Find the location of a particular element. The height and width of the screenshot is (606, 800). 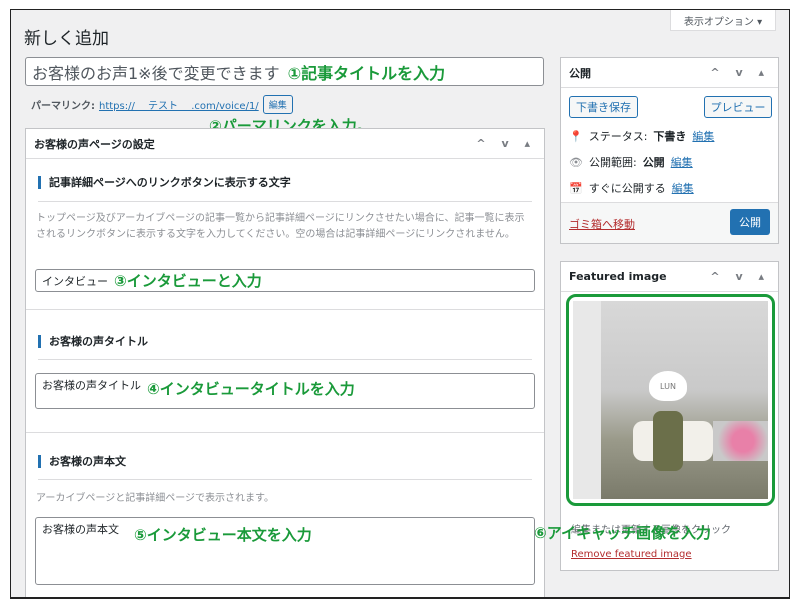

publish-box: 公開 ^ v ▴ 下書き保存 プレビュー 📍 ステータス: 下書き 編集 👁 公開範囲 is located at coordinates (669, 150).